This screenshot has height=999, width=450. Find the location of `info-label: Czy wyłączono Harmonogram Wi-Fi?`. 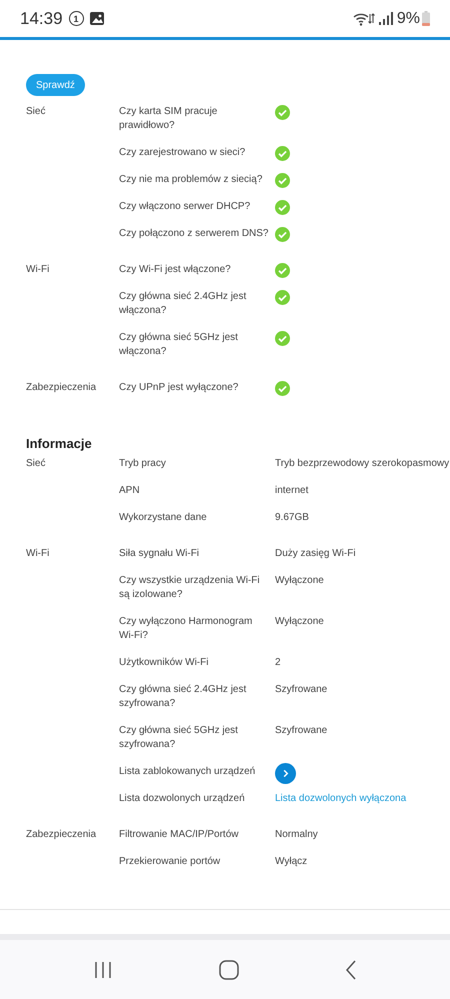

info-label: Czy wyłączono Harmonogram Wi-Fi? is located at coordinates (186, 629).